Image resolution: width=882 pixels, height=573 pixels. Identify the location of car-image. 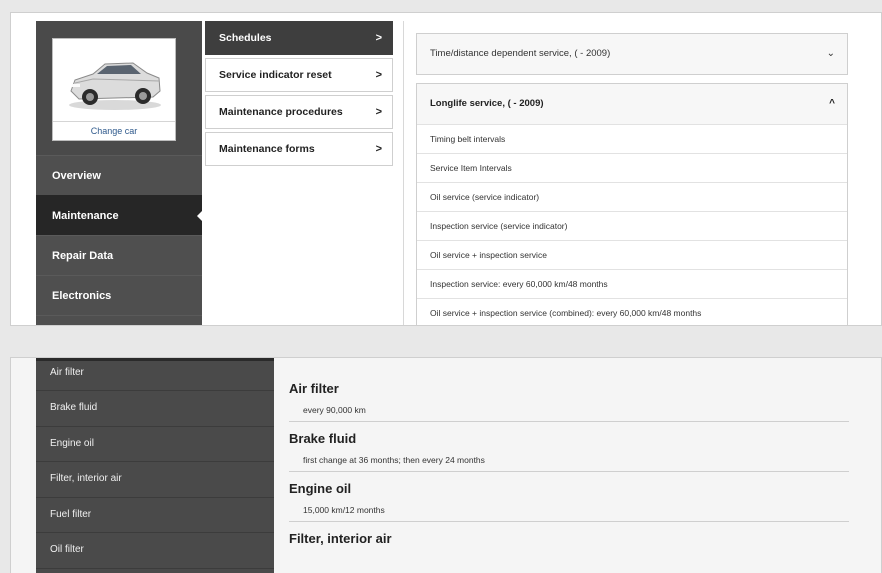
(115, 86).